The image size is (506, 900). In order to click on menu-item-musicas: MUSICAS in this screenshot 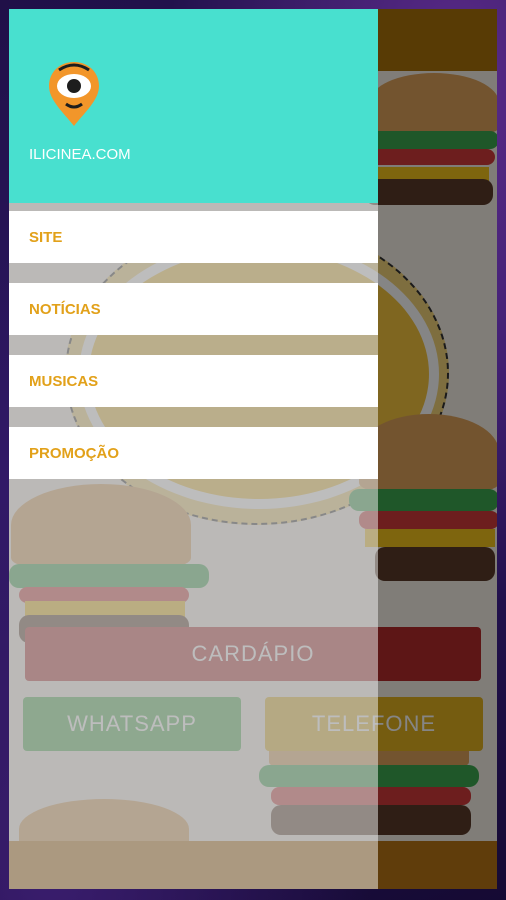, I will do `click(193, 381)`.